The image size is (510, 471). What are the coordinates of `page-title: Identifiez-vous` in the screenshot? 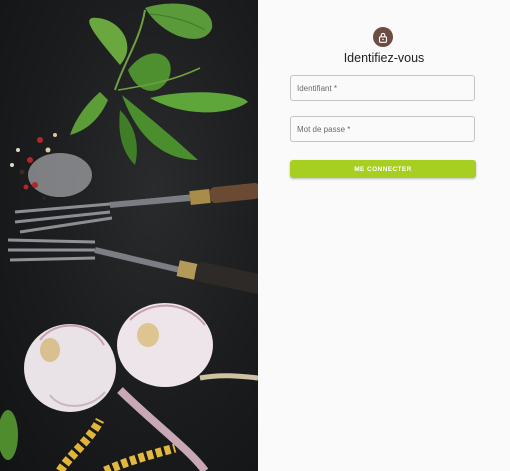 It's located at (384, 58).